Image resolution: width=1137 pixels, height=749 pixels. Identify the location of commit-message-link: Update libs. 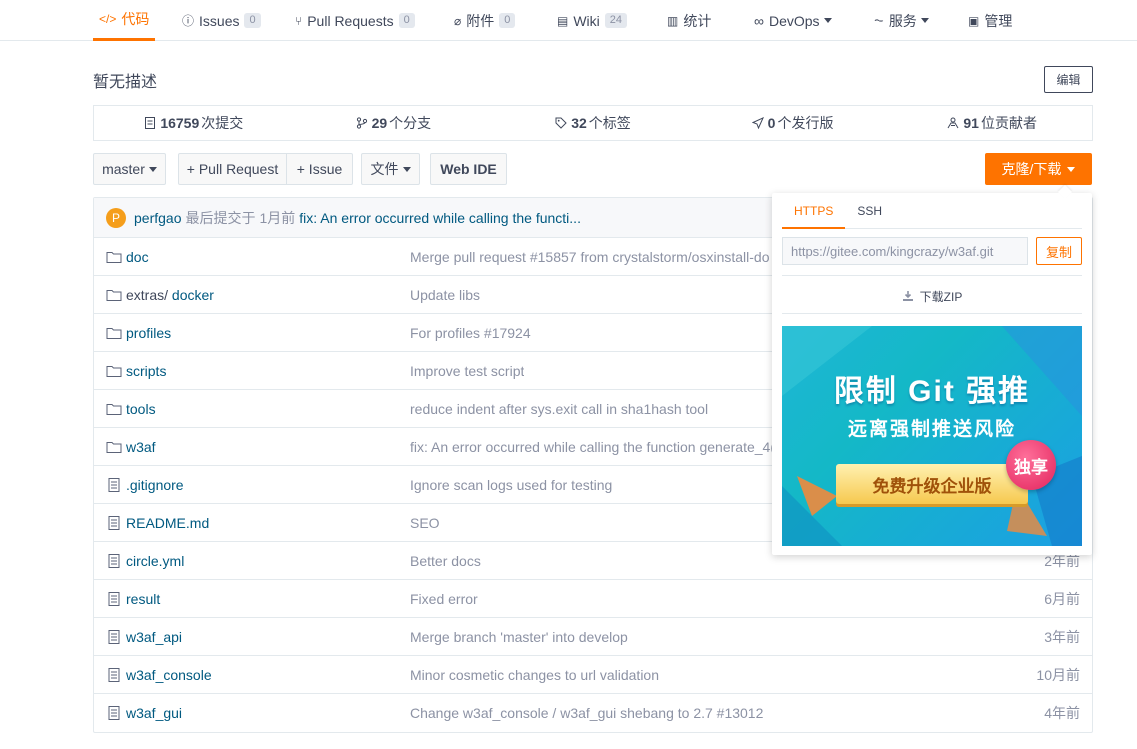
(445, 295).